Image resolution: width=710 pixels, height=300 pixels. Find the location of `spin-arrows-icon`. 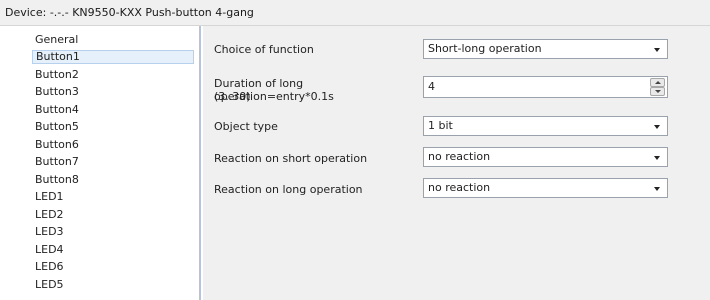

spin-arrows-icon is located at coordinates (657, 87).